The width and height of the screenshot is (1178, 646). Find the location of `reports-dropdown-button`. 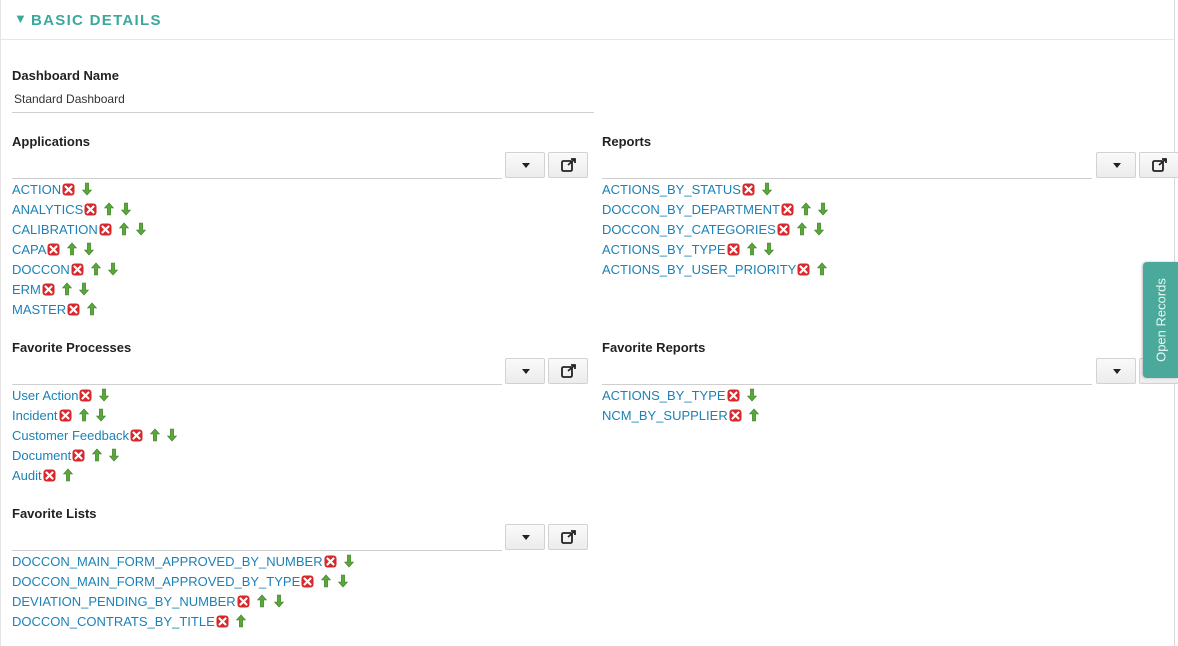

reports-dropdown-button is located at coordinates (1116, 165).